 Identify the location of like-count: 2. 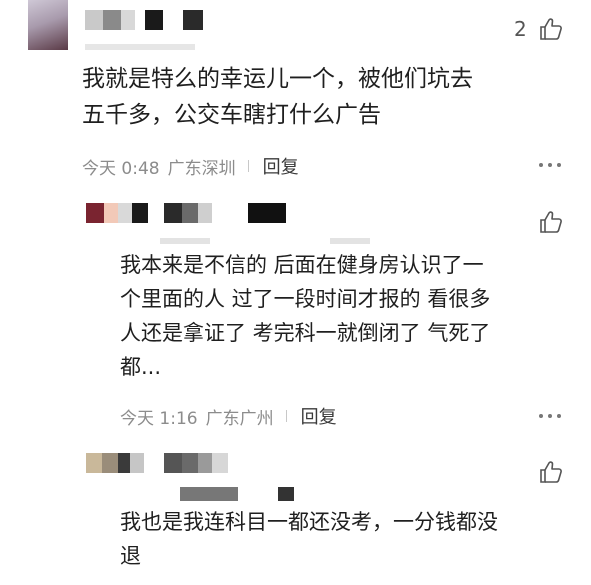
(520, 29).